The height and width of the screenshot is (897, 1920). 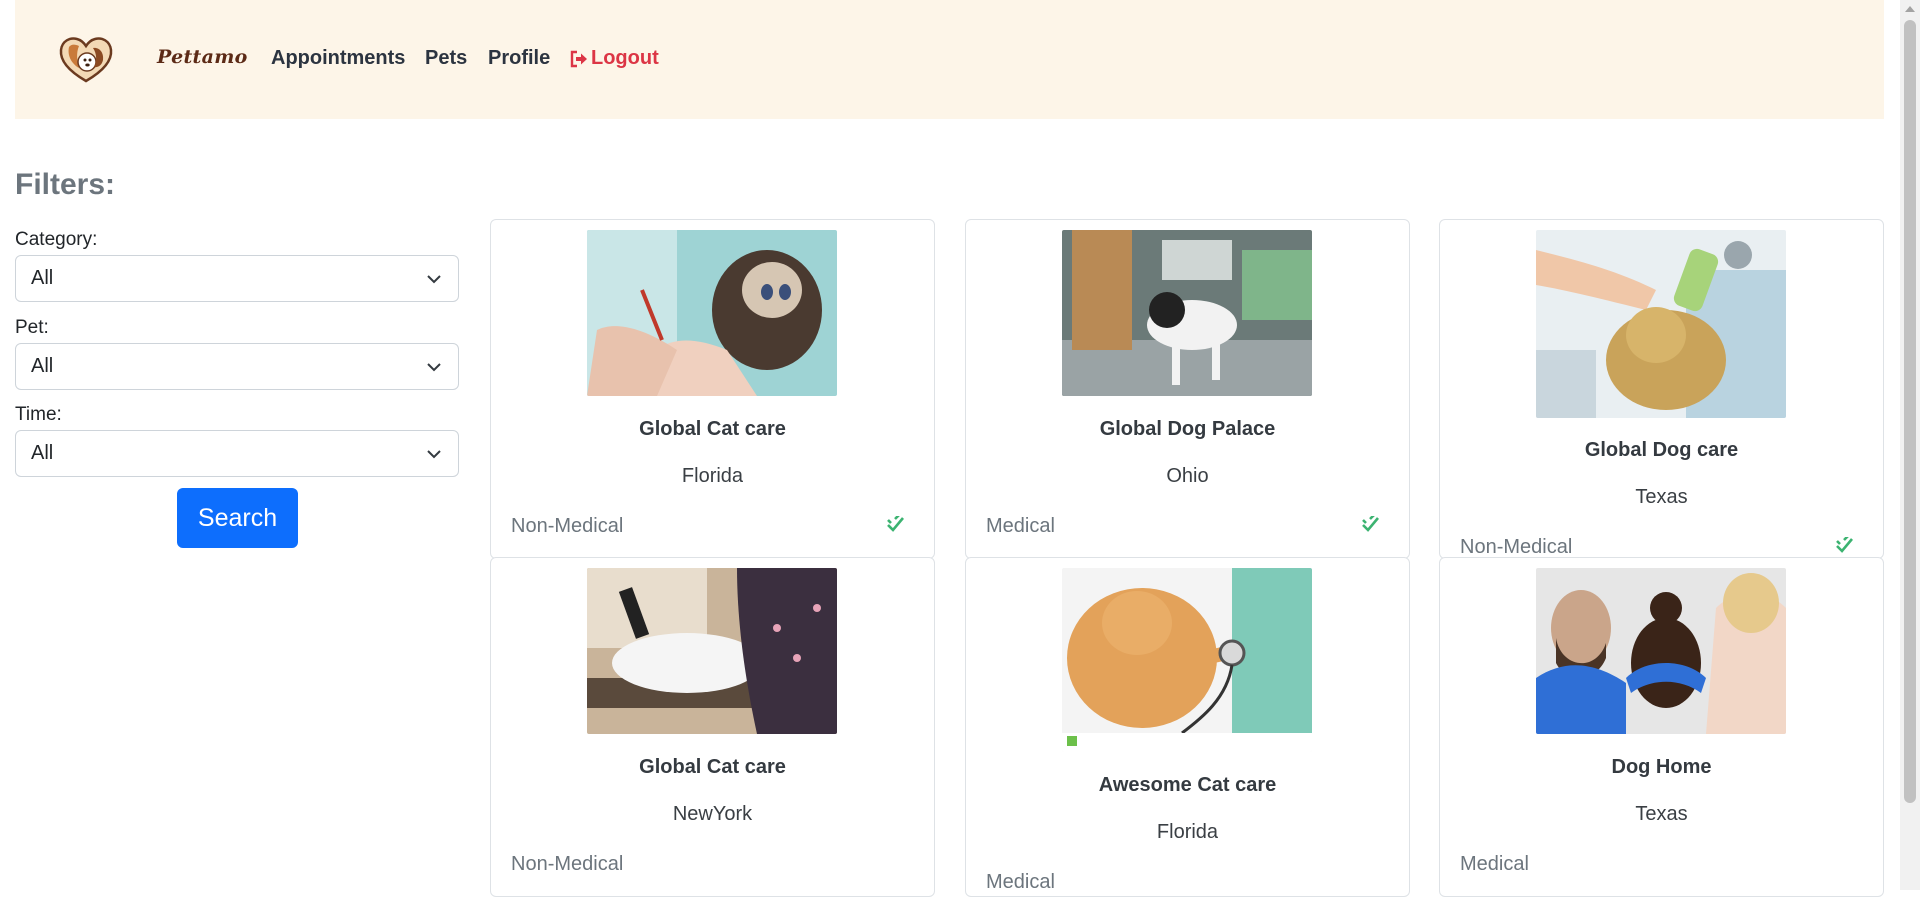 What do you see at coordinates (578, 58) in the screenshot?
I see `logout-icon` at bounding box center [578, 58].